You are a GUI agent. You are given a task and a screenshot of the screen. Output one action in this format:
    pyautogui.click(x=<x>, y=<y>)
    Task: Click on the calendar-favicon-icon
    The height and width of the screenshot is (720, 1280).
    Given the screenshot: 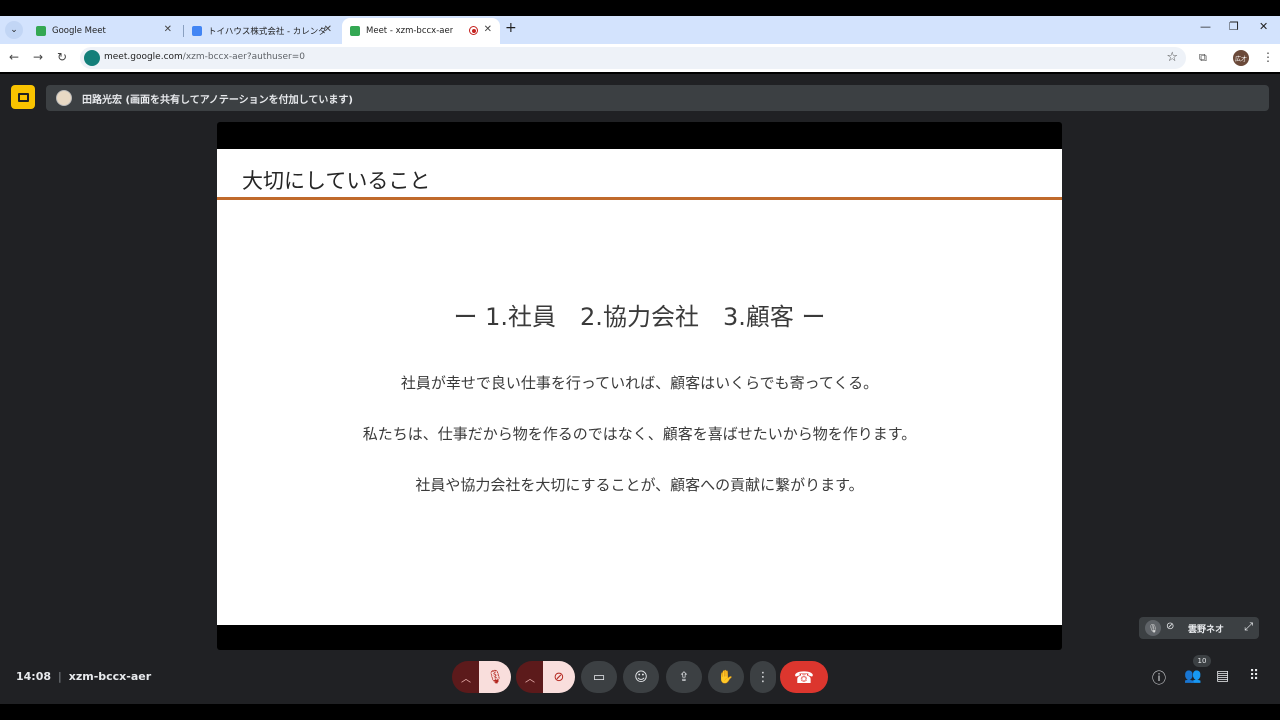 What is the action you would take?
    pyautogui.click(x=197, y=31)
    